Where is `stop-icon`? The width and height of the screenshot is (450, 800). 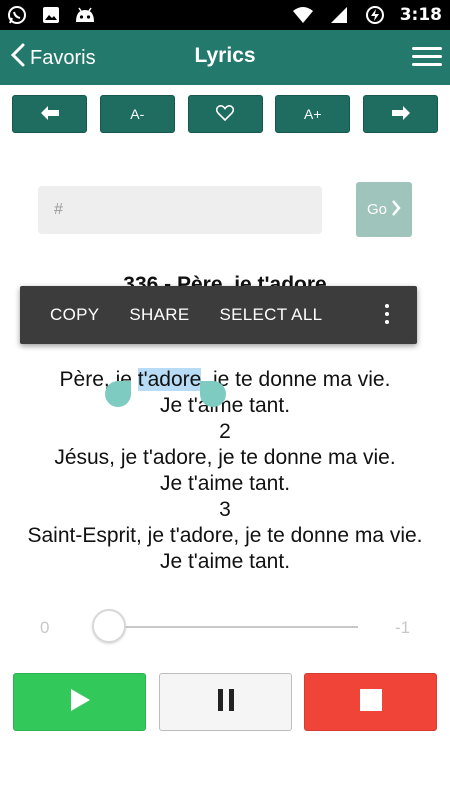
stop-icon is located at coordinates (370, 702).